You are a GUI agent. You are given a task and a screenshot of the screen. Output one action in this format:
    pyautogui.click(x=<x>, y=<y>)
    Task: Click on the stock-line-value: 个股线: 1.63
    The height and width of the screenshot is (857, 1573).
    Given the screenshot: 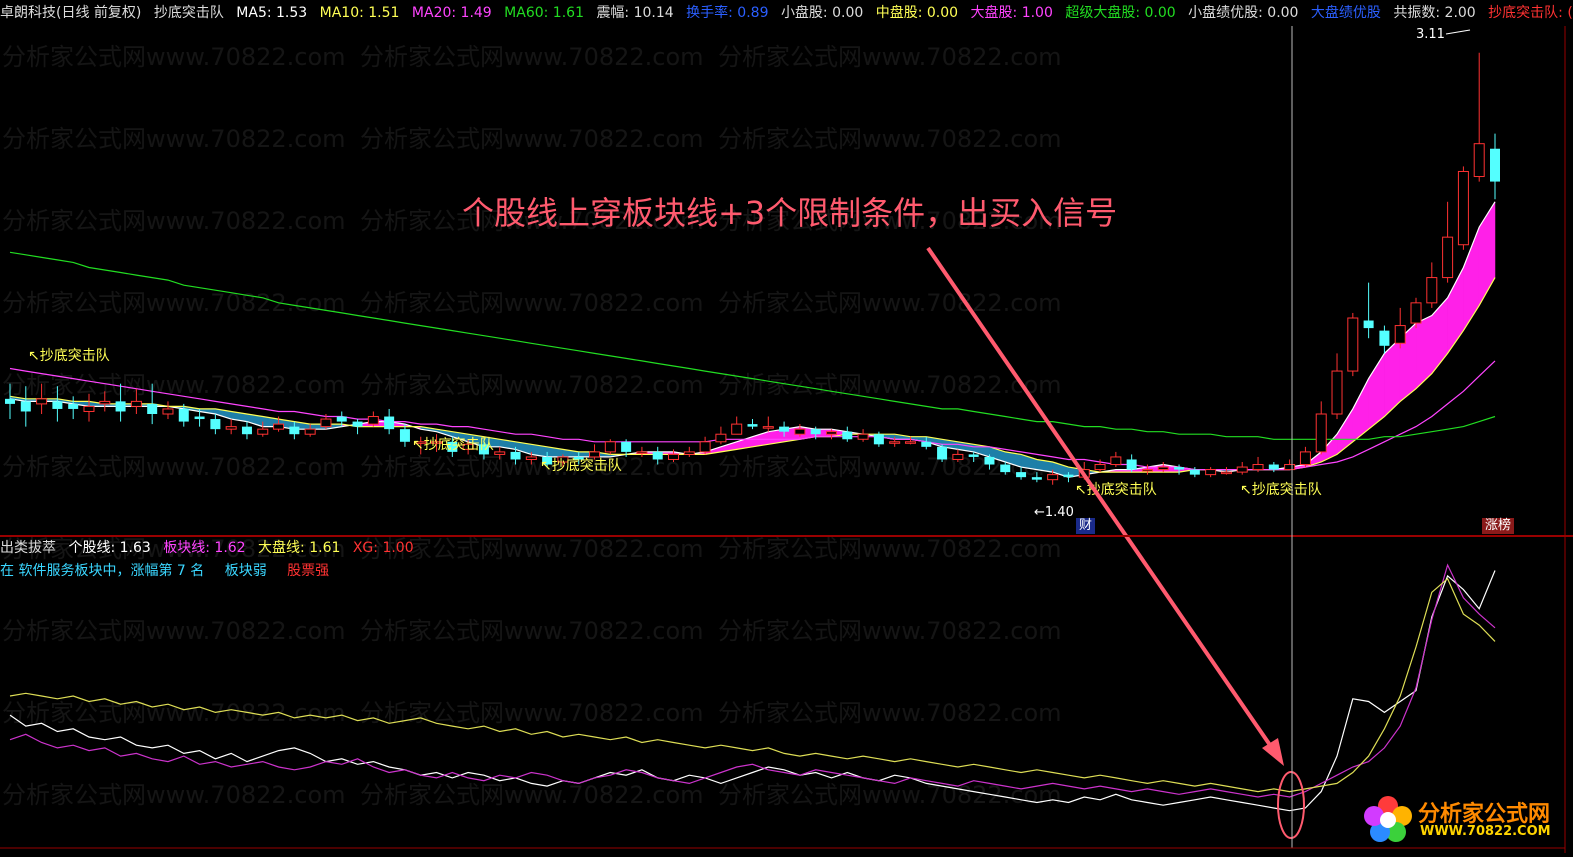 What is the action you would take?
    pyautogui.click(x=109, y=548)
    